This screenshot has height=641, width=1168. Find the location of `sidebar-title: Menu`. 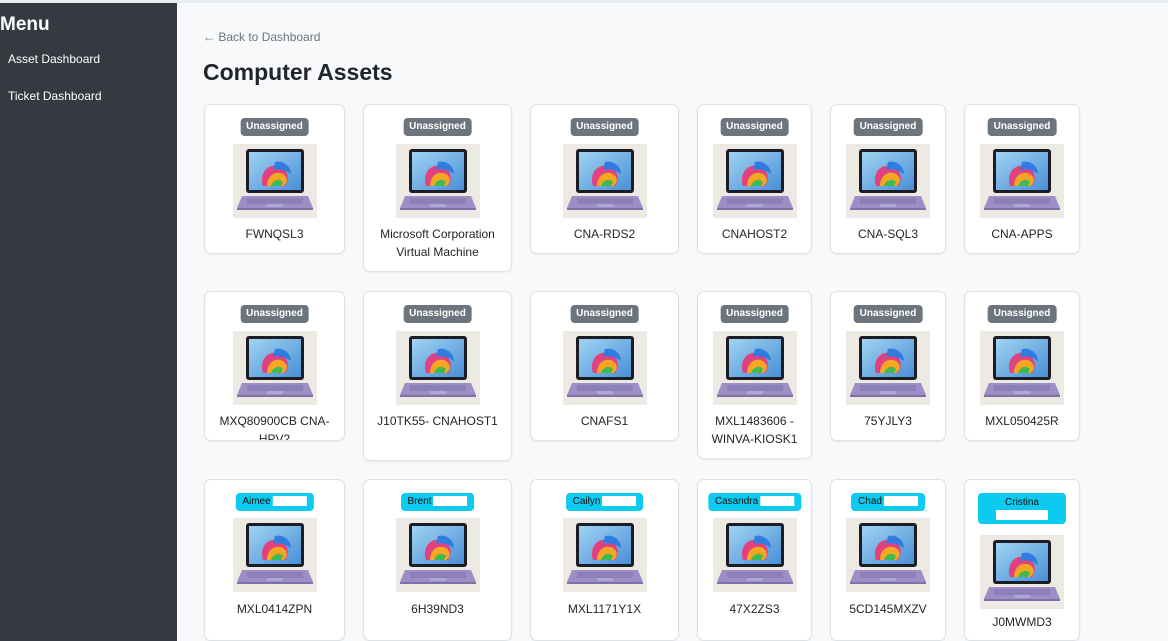

sidebar-title: Menu is located at coordinates (25, 24).